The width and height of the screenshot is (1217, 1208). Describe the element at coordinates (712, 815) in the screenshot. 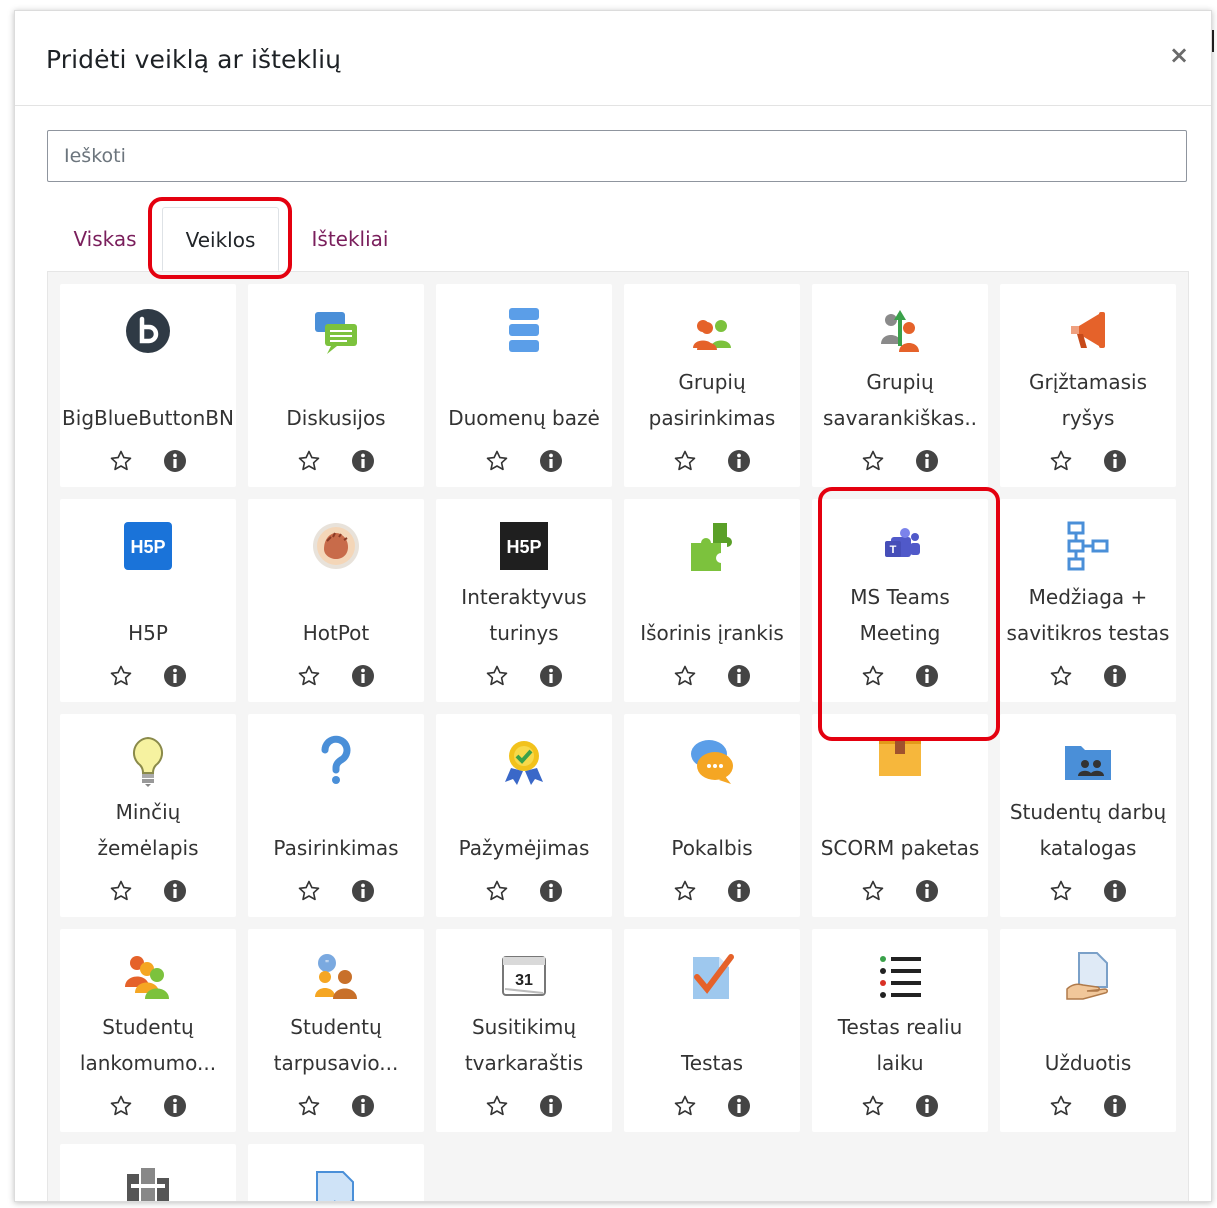

I see `activity-card: Pokalbis` at that location.